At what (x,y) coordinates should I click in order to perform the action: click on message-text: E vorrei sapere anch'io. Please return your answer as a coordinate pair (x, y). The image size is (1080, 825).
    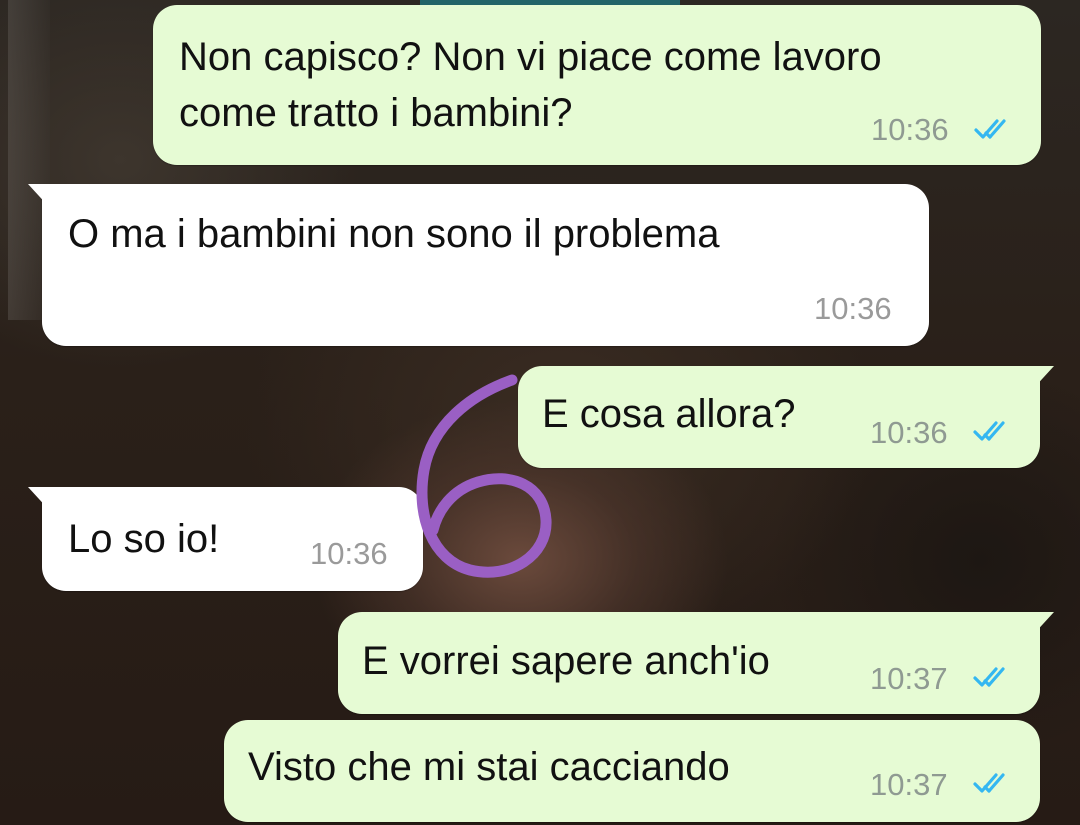
    Looking at the image, I should click on (566, 661).